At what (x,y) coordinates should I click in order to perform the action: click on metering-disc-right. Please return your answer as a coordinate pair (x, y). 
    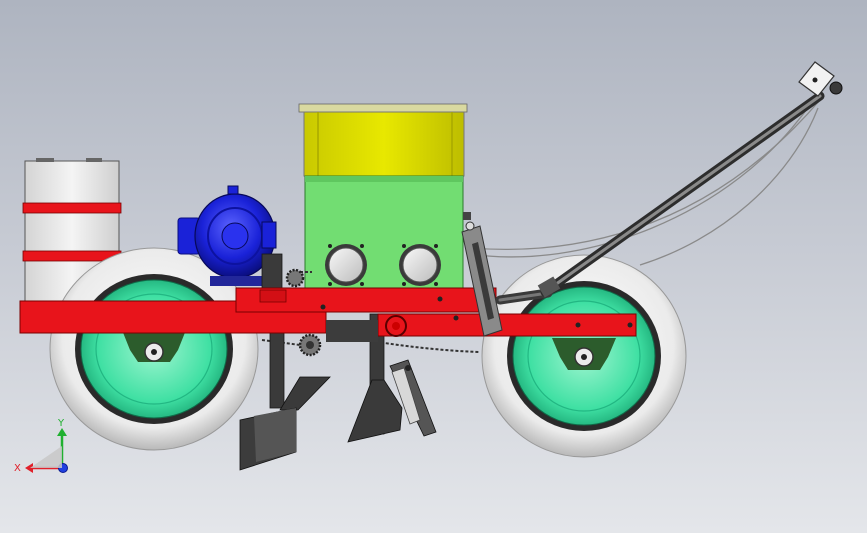
    Looking at the image, I should click on (420, 265).